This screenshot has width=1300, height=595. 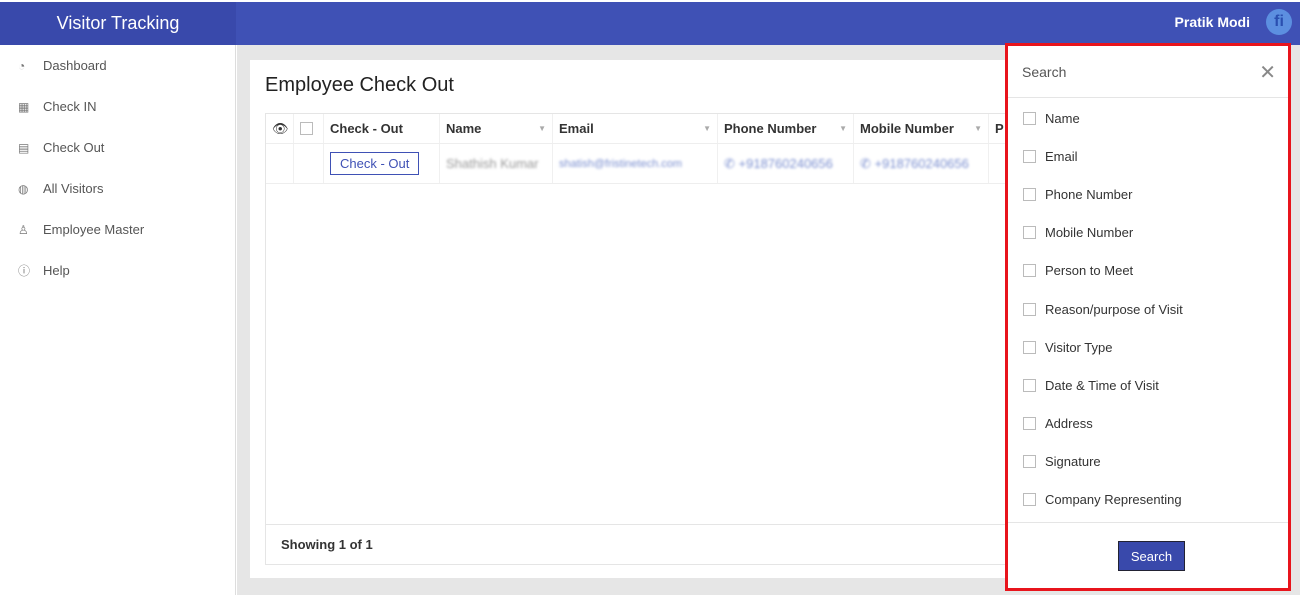 I want to click on cell: Check - Out, so click(x=382, y=163).